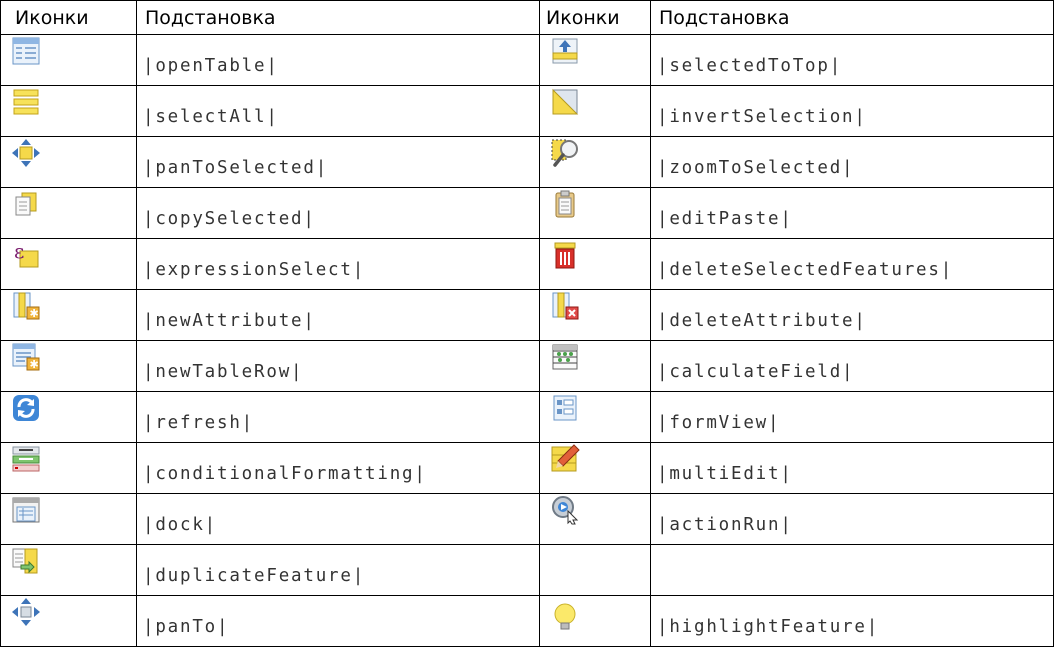 Image resolution: width=1054 pixels, height=647 pixels. Describe the element at coordinates (26, 255) in the screenshot. I see `expression-select-icon: ε` at that location.